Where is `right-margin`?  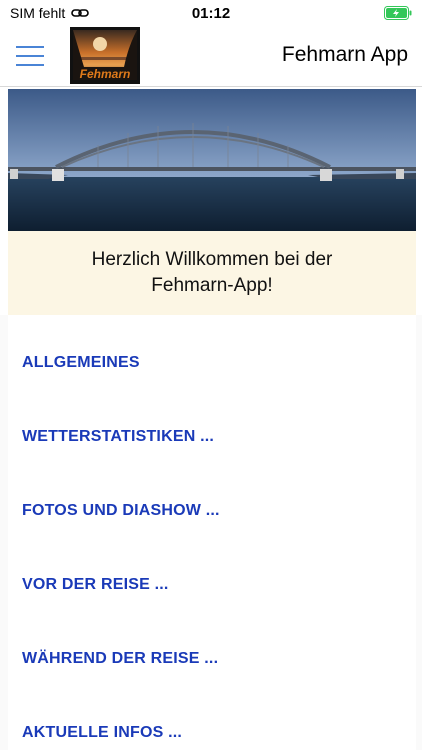 right-margin is located at coordinates (419, 532).